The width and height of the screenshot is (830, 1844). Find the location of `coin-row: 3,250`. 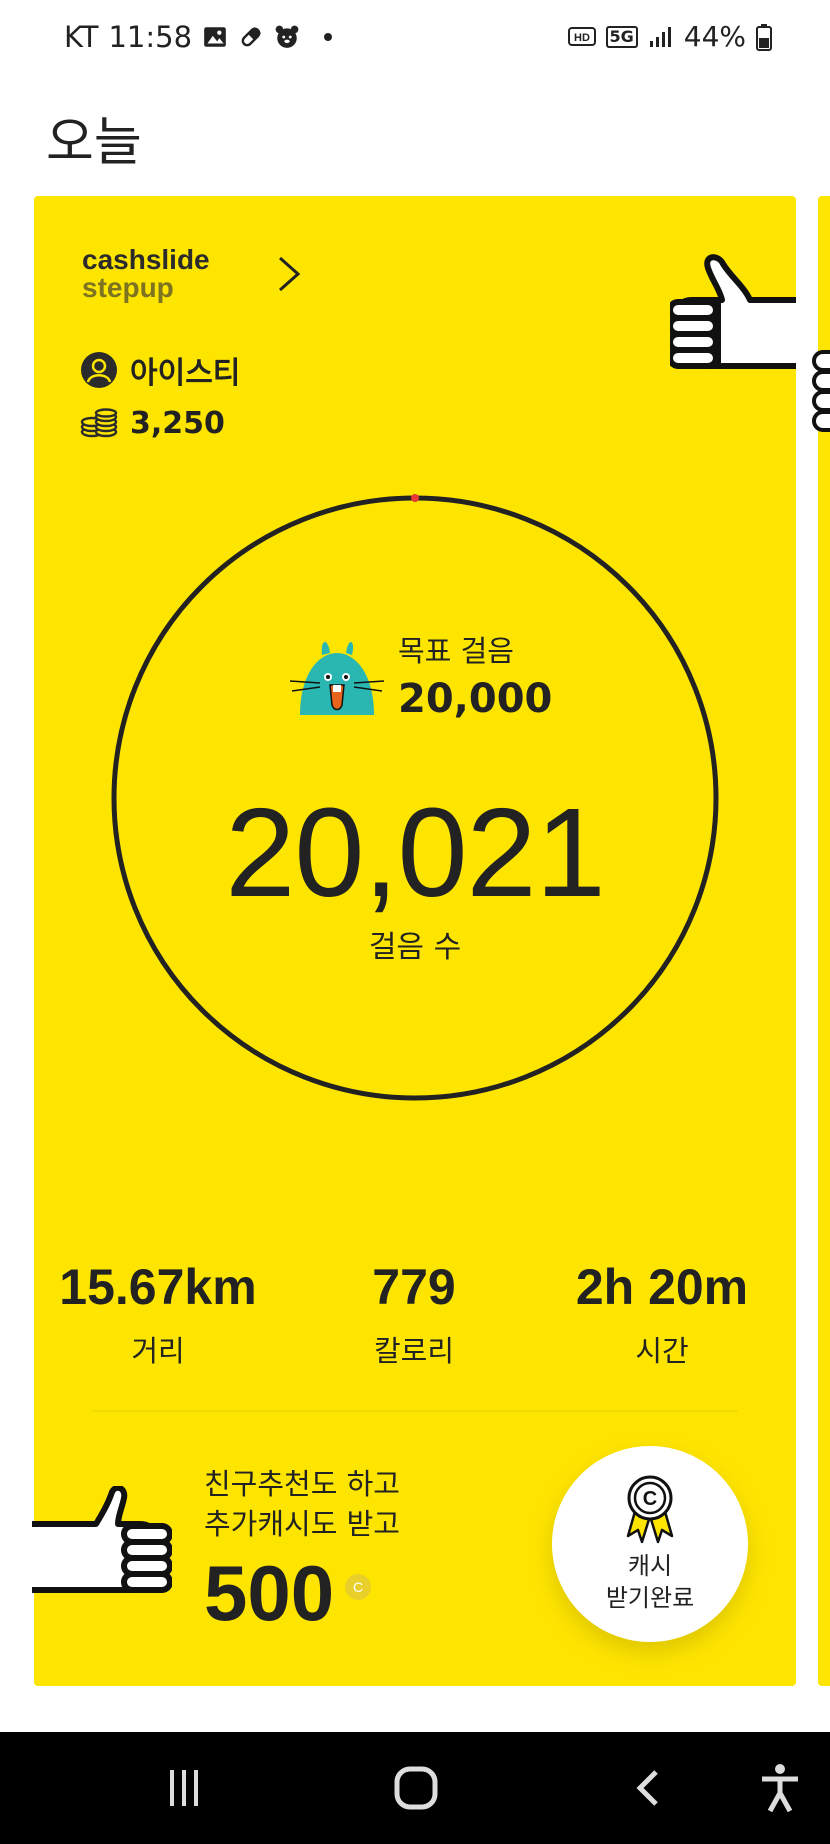

coin-row: 3,250 is located at coordinates (152, 423).